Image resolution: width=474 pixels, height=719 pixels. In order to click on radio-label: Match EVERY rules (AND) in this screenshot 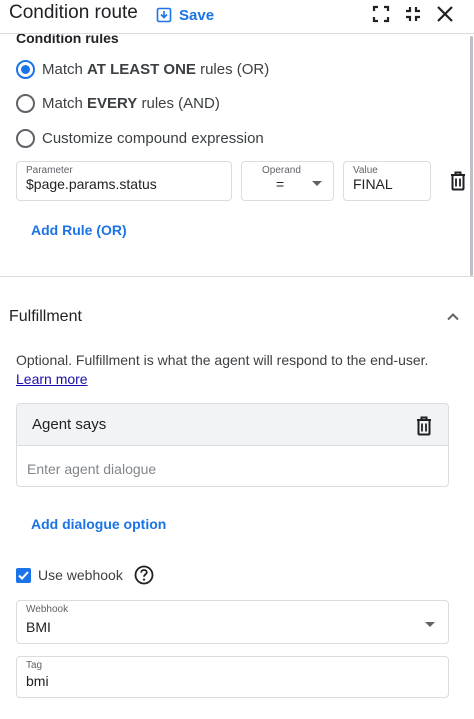, I will do `click(131, 103)`.